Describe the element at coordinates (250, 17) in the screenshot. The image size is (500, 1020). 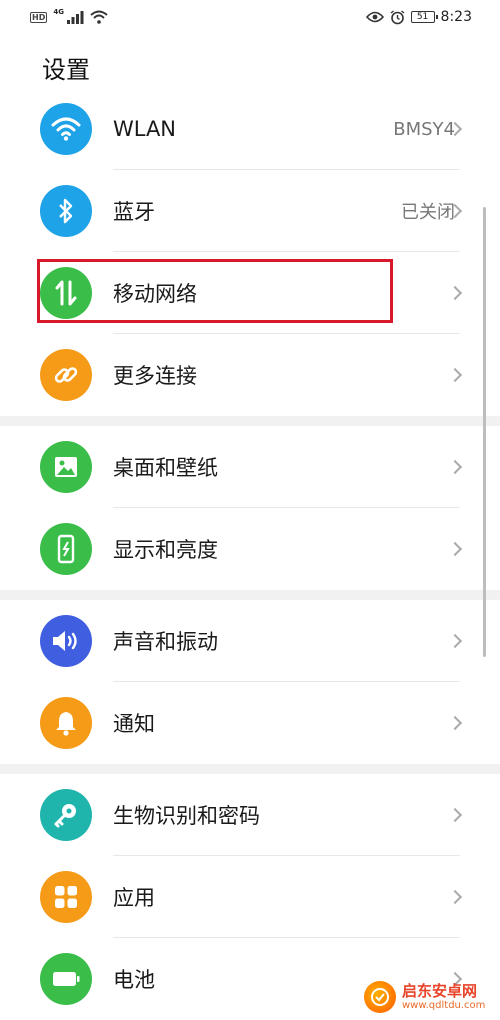
I see `status-bar: HD 4G 51 8:23` at that location.